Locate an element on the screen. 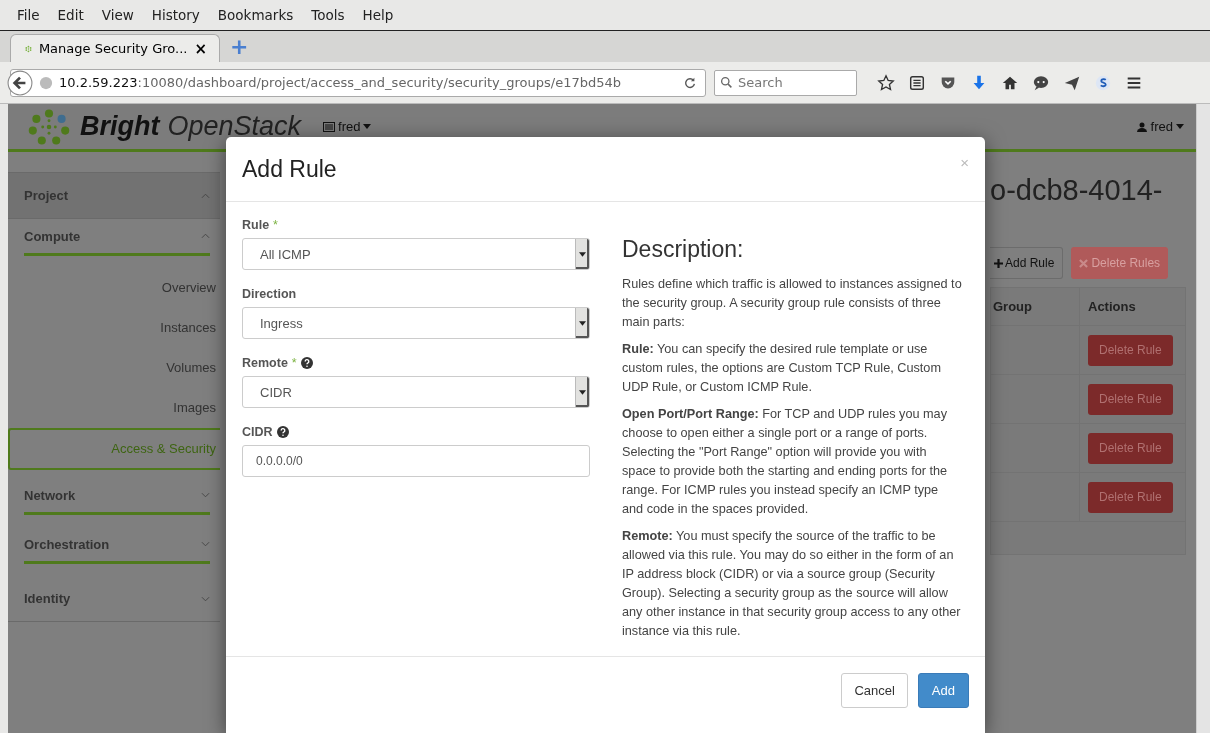 The height and width of the screenshot is (733, 1210). sidebar-item: Overview is located at coordinates (114, 288).